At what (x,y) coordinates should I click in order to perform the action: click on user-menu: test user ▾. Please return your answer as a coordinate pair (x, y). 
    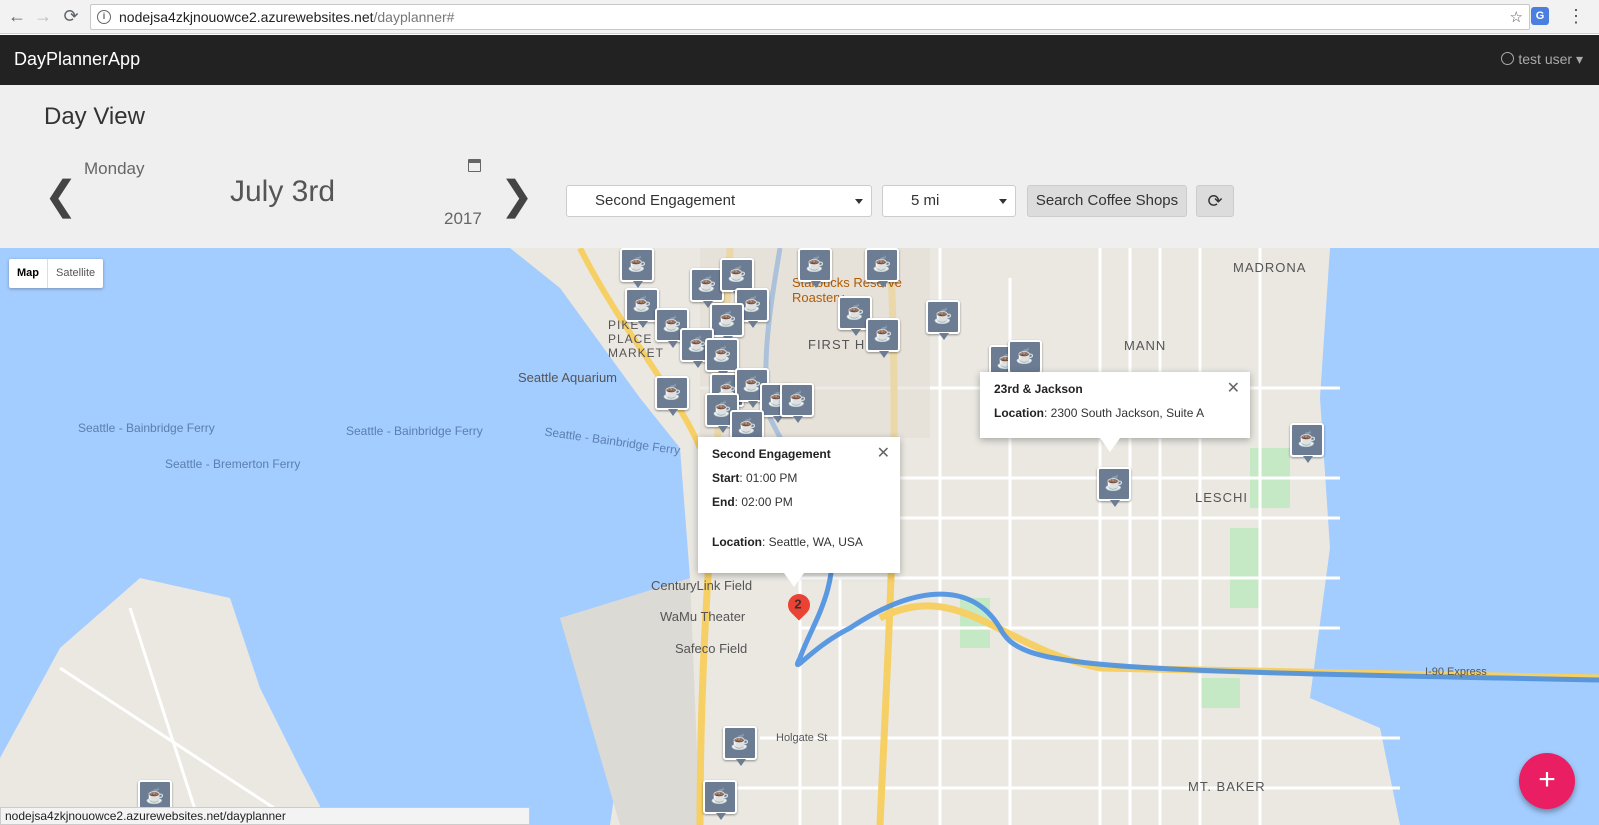
    Looking at the image, I should click on (1542, 59).